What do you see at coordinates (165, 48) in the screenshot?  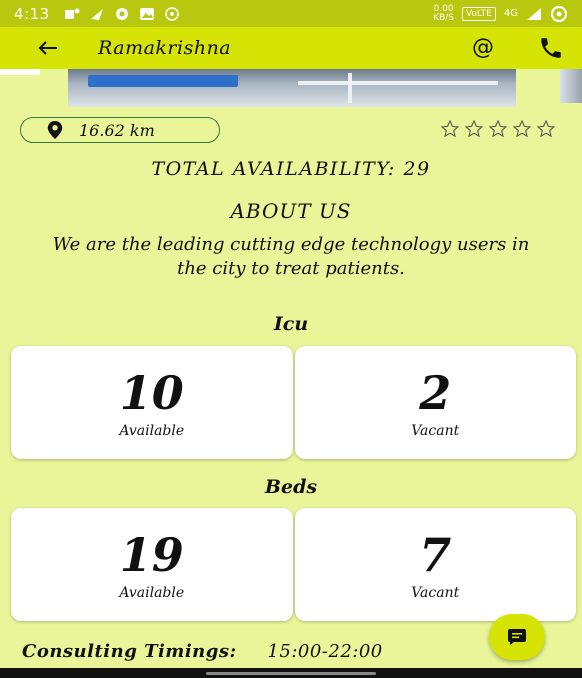 I see `page-title: Ramakrishna` at bounding box center [165, 48].